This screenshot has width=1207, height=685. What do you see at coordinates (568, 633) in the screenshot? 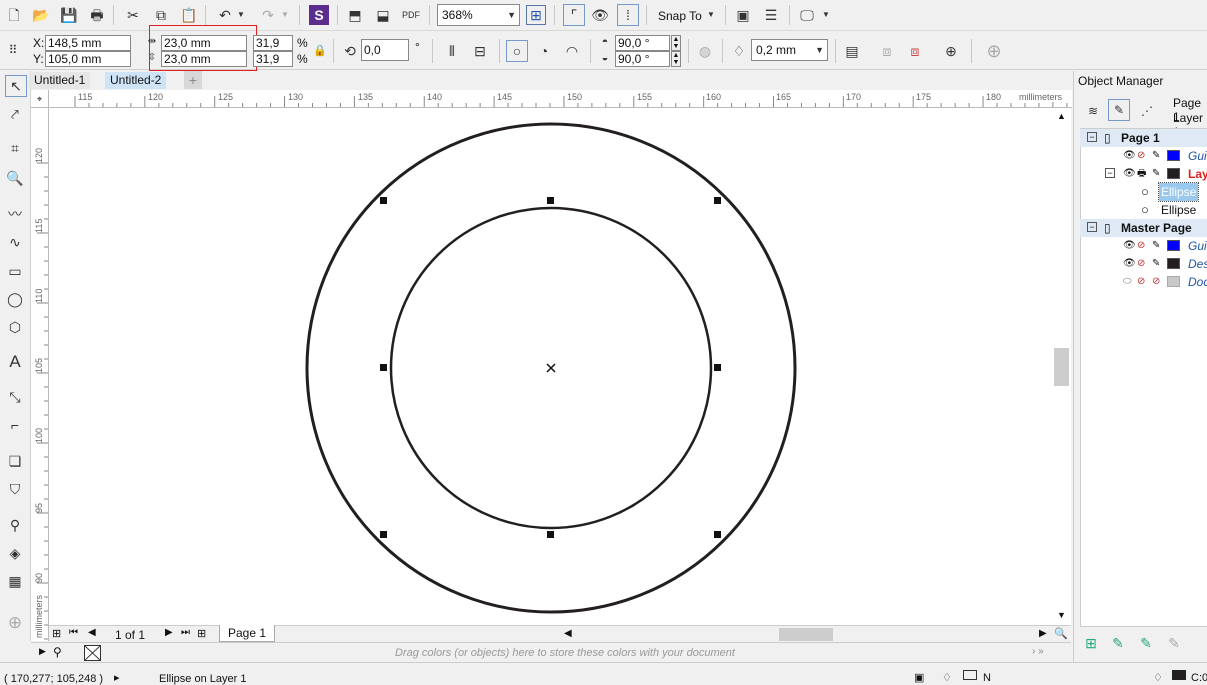
I see `scroll-left-icon: ◀` at bounding box center [568, 633].